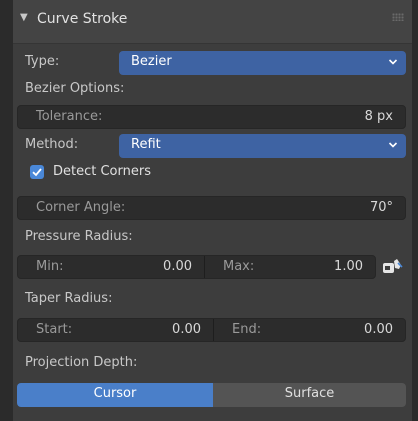 This screenshot has width=418, height=421. I want to click on pressure-min-label: Min:, so click(50, 266).